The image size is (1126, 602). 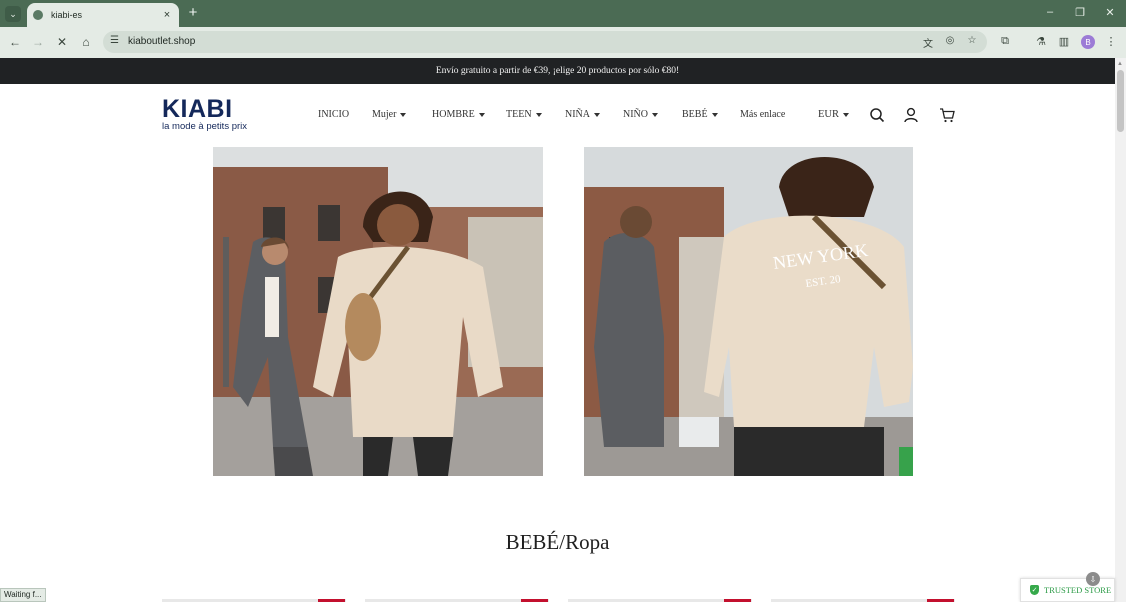 I want to click on nav-label: Más enlace, so click(x=763, y=114).